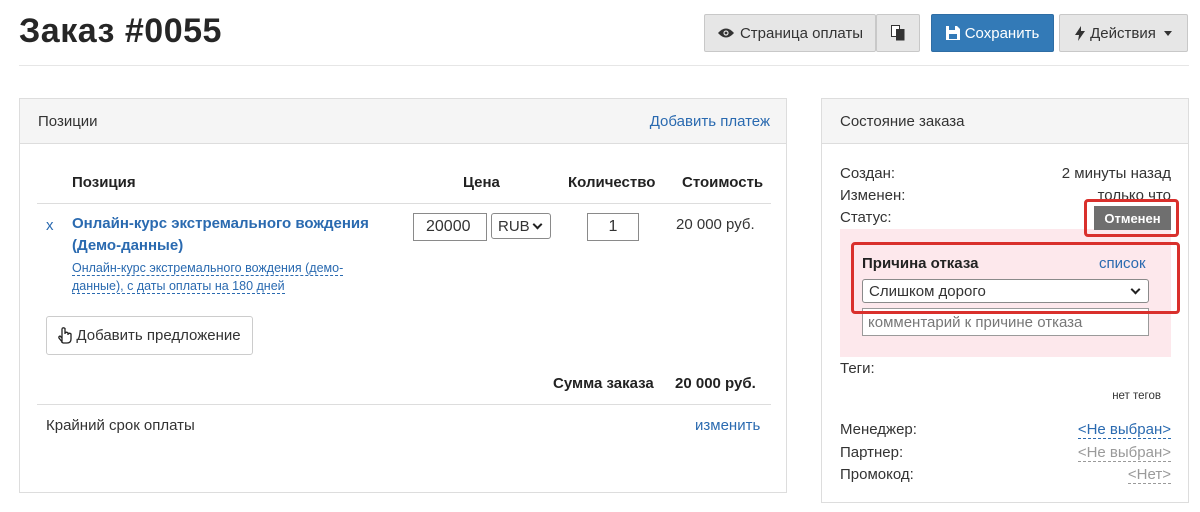 The image size is (1200, 512). I want to click on bolt-icon, so click(1080, 33).